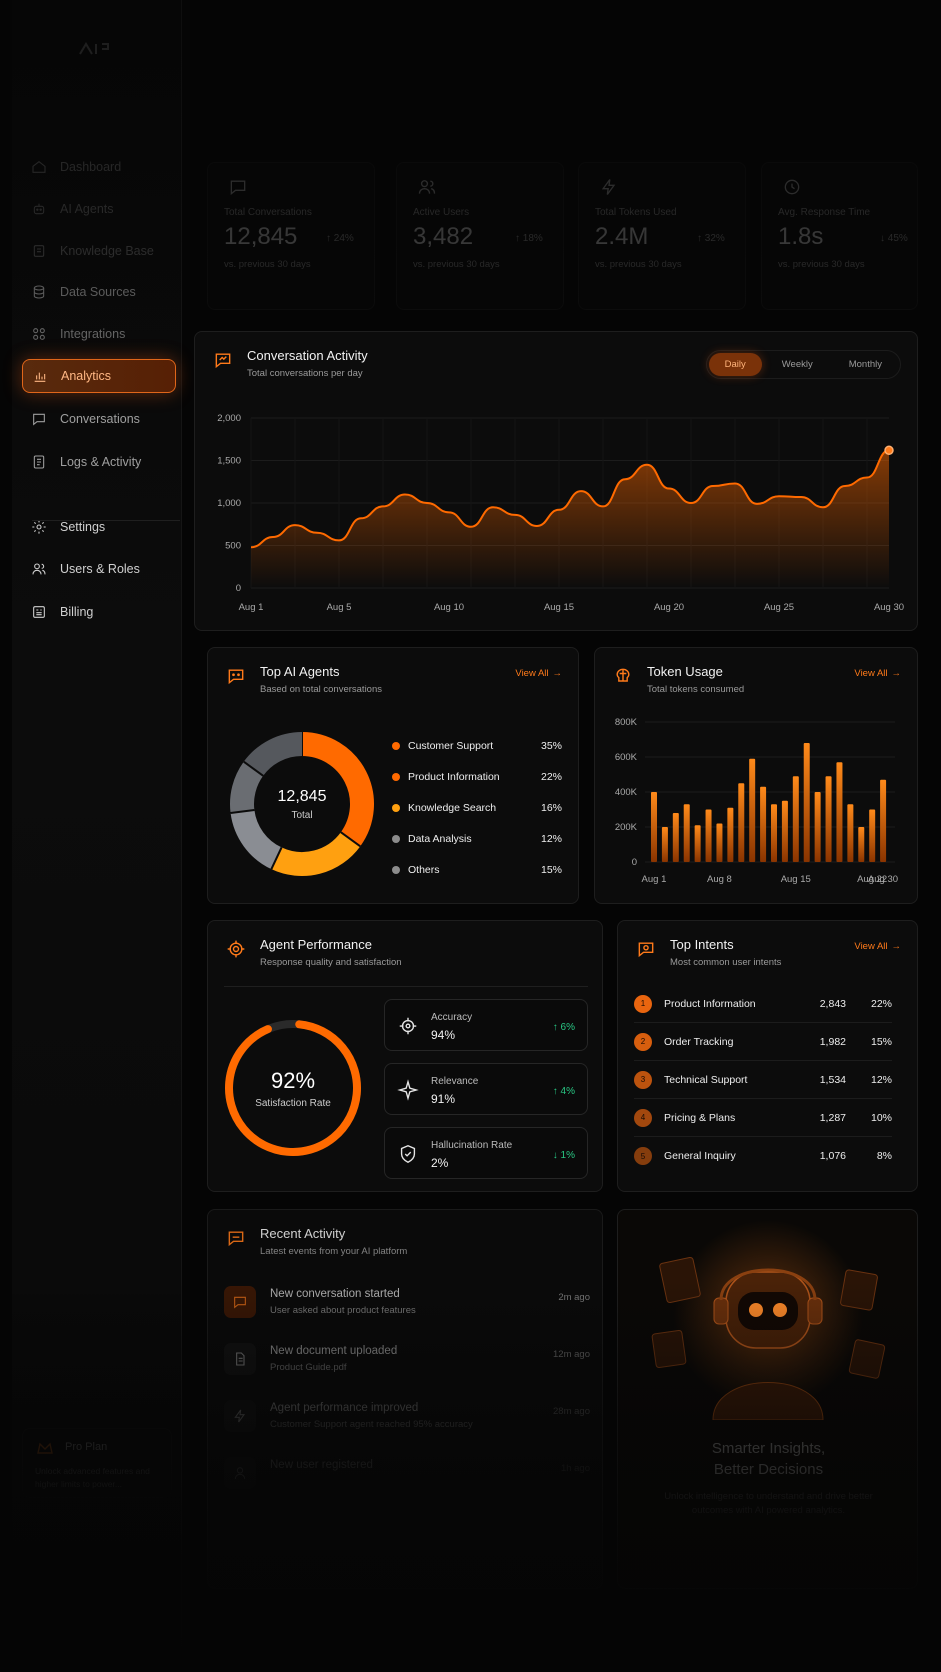 Image resolution: width=941 pixels, height=1672 pixels. What do you see at coordinates (441, 212) in the screenshot?
I see `stat-label: Active Users` at bounding box center [441, 212].